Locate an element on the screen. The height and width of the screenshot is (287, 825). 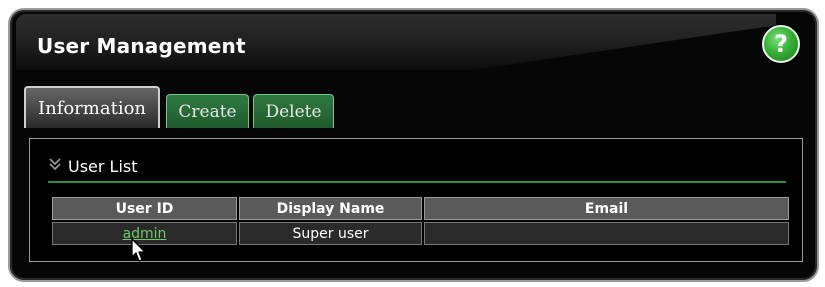
column-header-email: Email is located at coordinates (606, 208).